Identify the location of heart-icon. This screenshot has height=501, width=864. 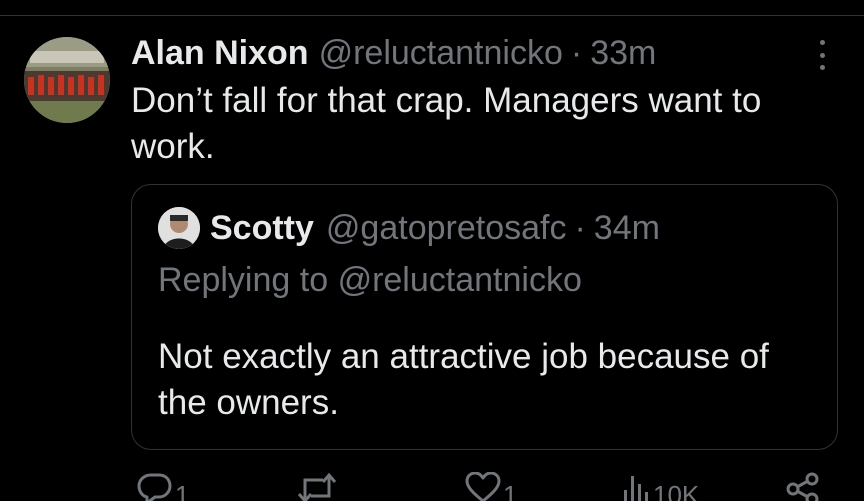
(483, 486).